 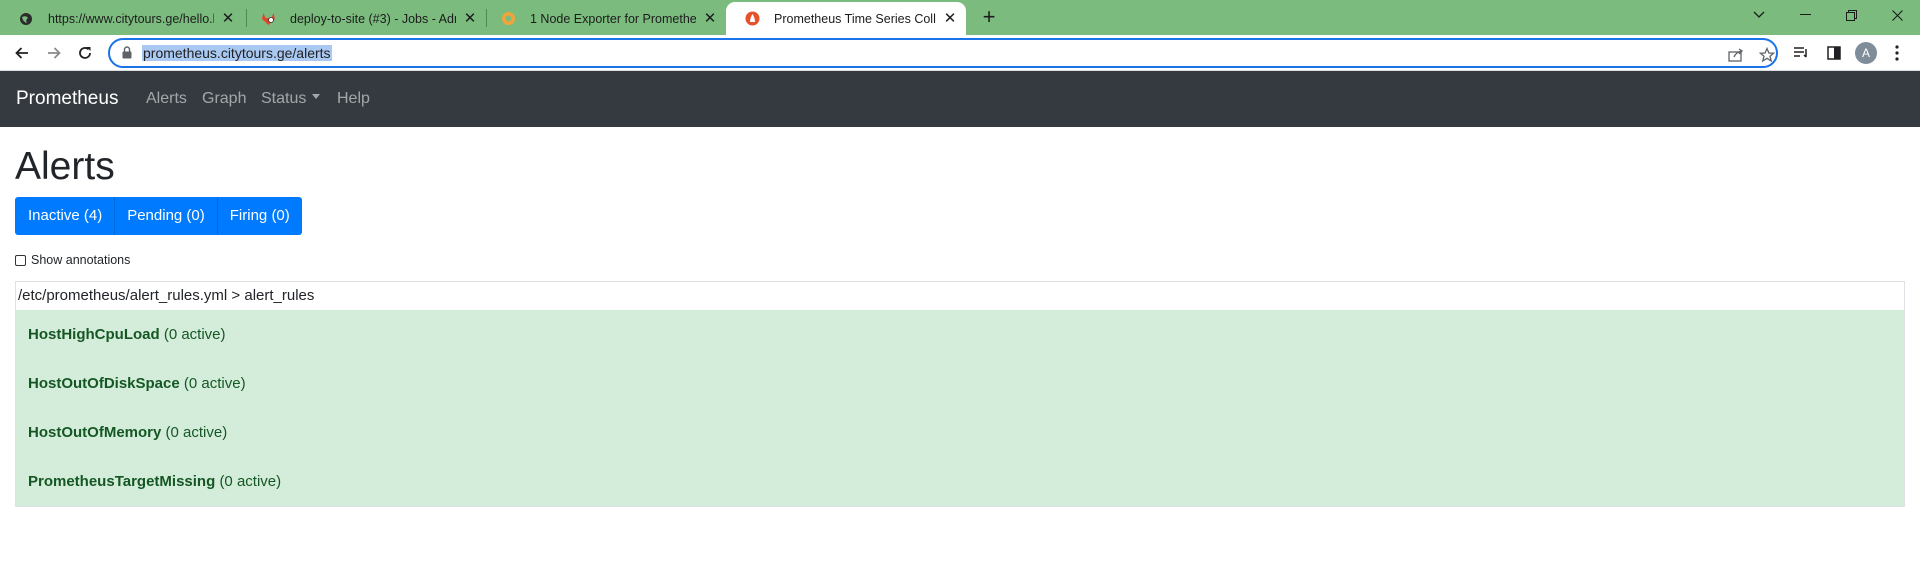 What do you see at coordinates (1834, 53) in the screenshot?
I see `side-panel-icon` at bounding box center [1834, 53].